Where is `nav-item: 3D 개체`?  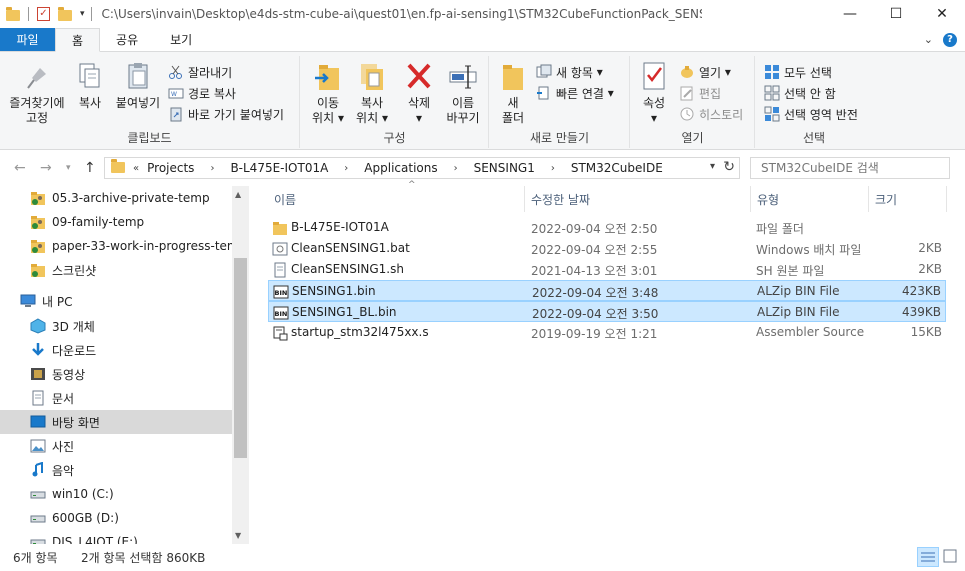 nav-item: 3D 개체 is located at coordinates (116, 326).